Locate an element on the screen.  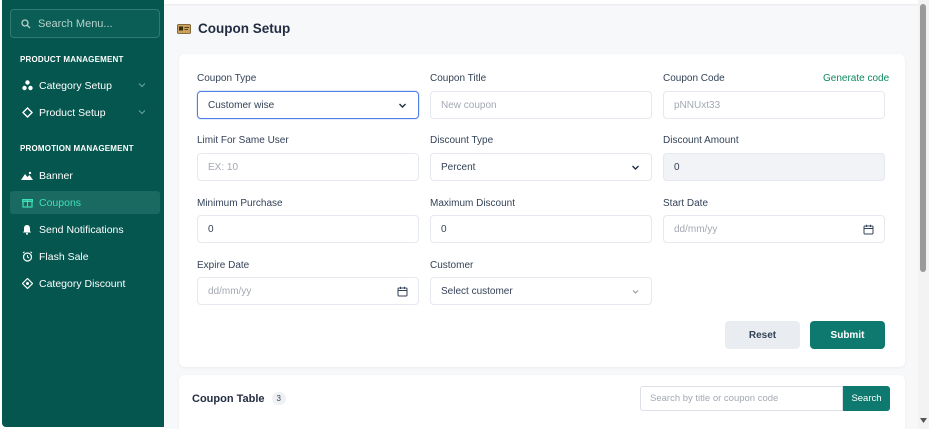
nav-heading-product-management: PRODUCT MANAGEMENT is located at coordinates (72, 59).